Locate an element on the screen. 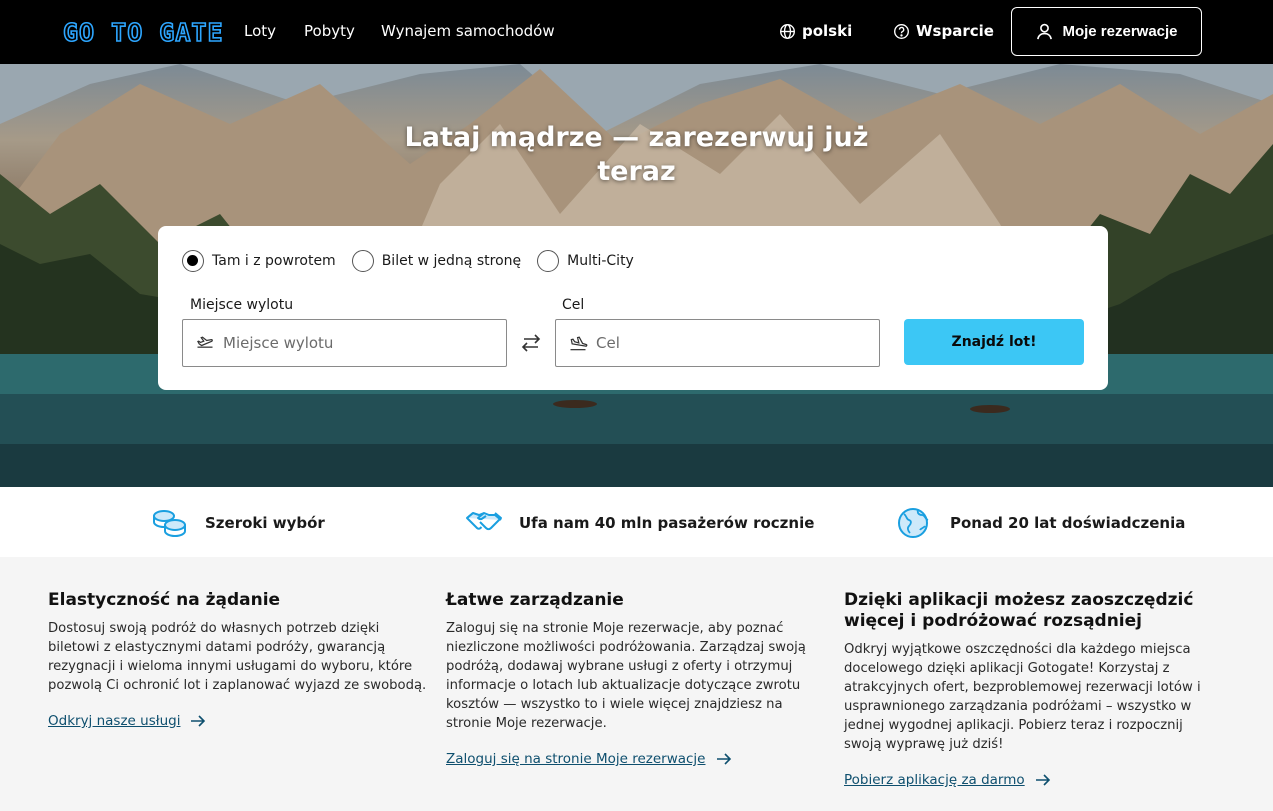 This screenshot has height=811, width=1273. usp-wide-choice: Szeroki wybór is located at coordinates (238, 523).